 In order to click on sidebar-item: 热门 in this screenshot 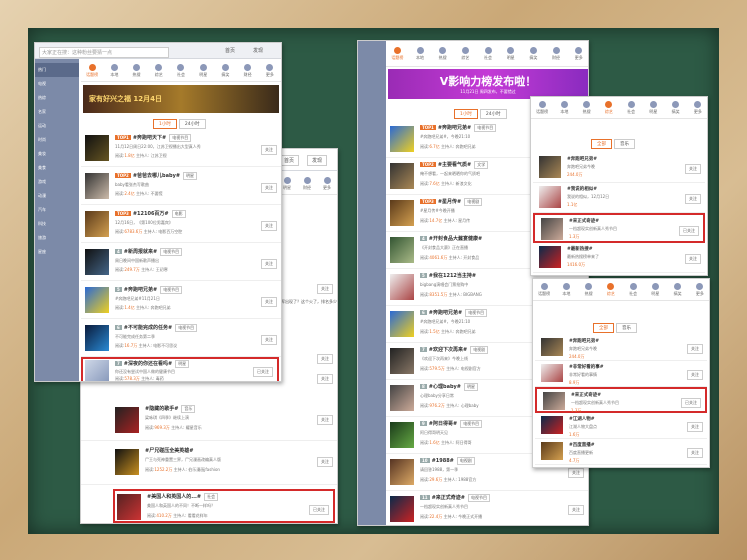, I will do `click(57, 70)`.